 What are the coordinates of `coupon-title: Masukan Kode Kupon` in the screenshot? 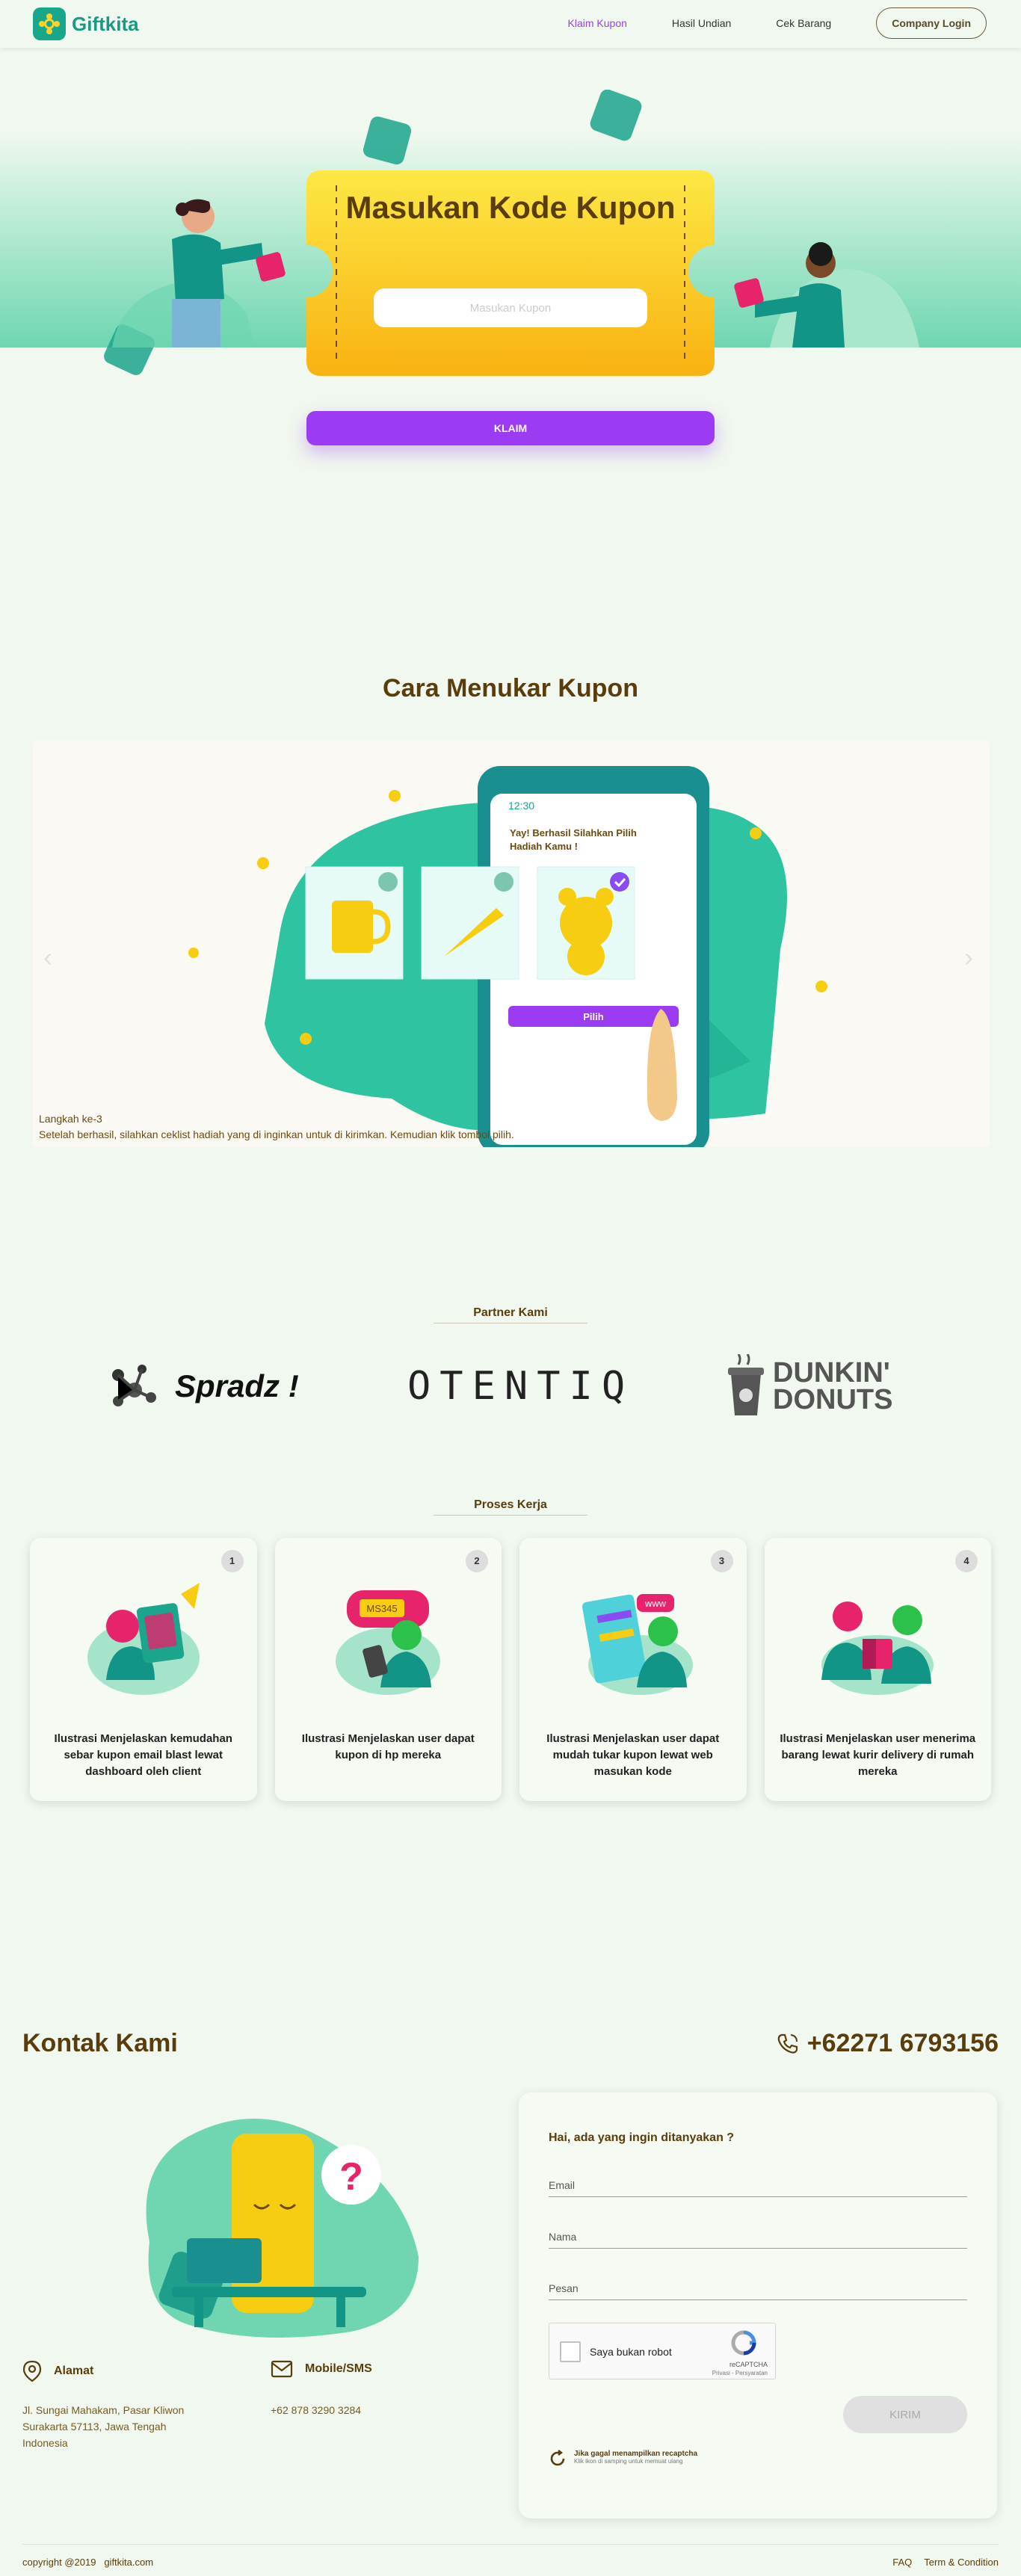 It's located at (510, 208).